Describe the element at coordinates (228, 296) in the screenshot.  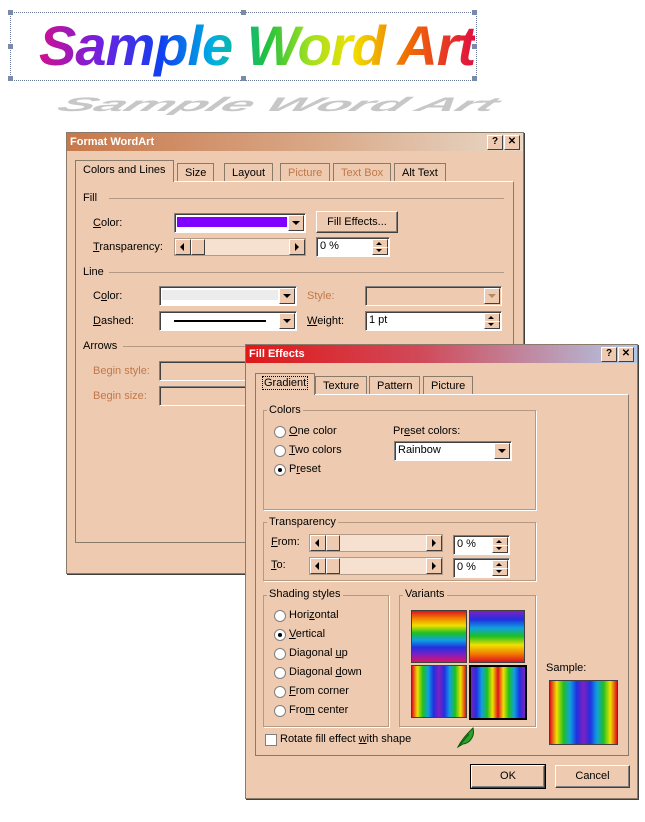
I see `line-color-dropdown` at that location.